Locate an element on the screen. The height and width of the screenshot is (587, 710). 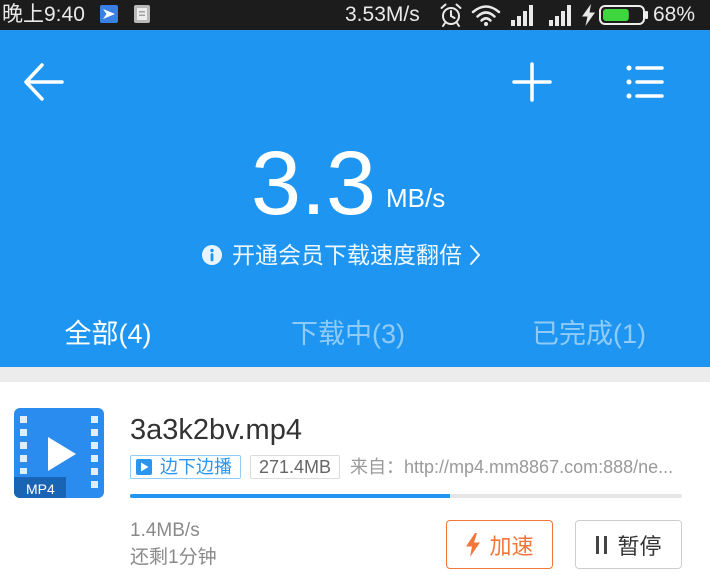
status-bar: 晚上9:40 3.53M/s 68% is located at coordinates (355, 15).